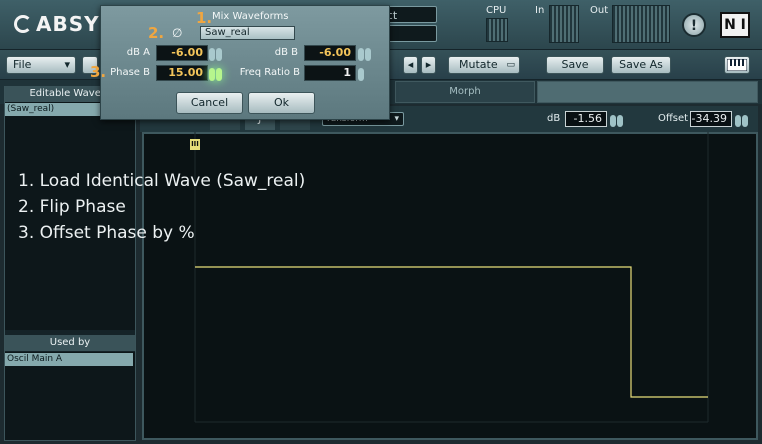  Describe the element at coordinates (497, 30) in the screenshot. I see `cpu-meter` at that location.